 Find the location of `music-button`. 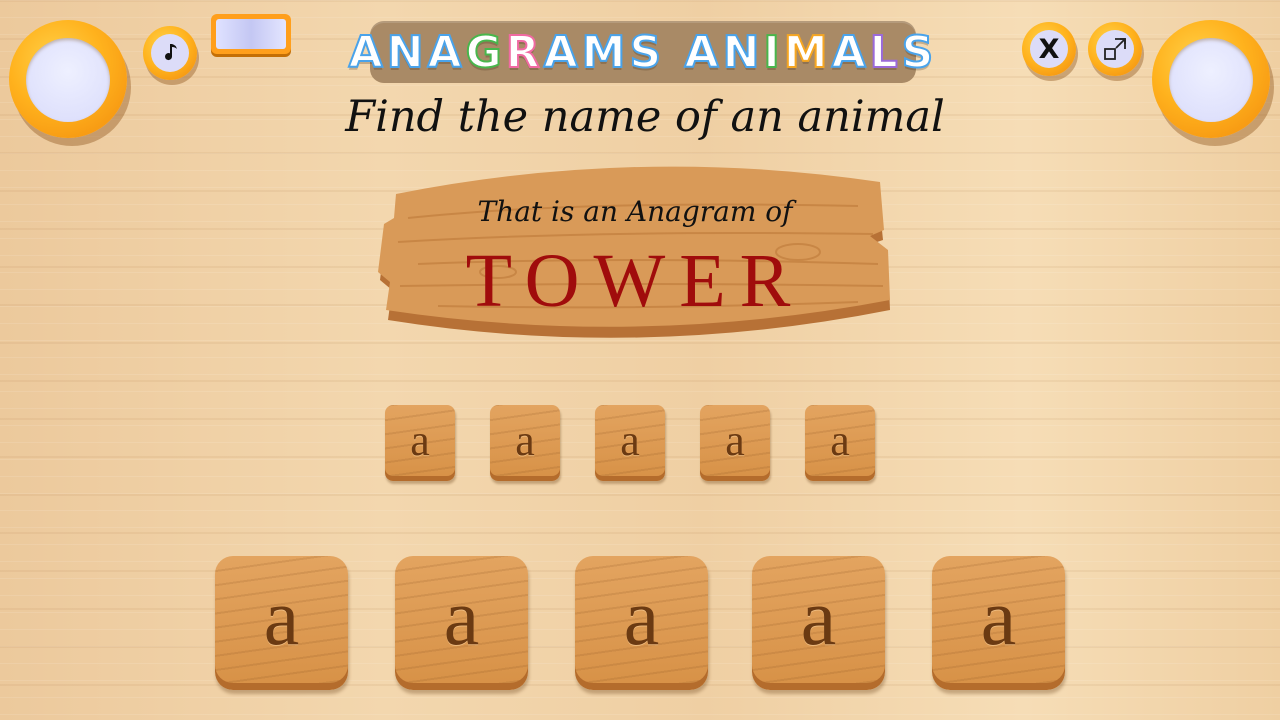

music-button is located at coordinates (170, 53).